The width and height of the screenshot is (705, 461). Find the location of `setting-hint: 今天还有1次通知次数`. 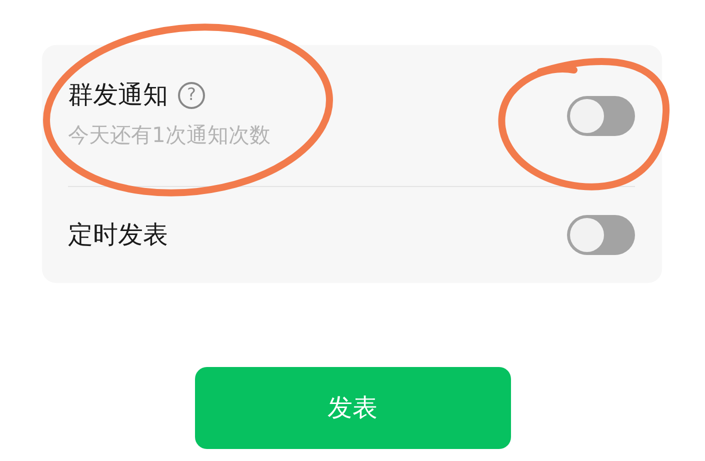

setting-hint: 今天还有1次通知次数 is located at coordinates (169, 135).